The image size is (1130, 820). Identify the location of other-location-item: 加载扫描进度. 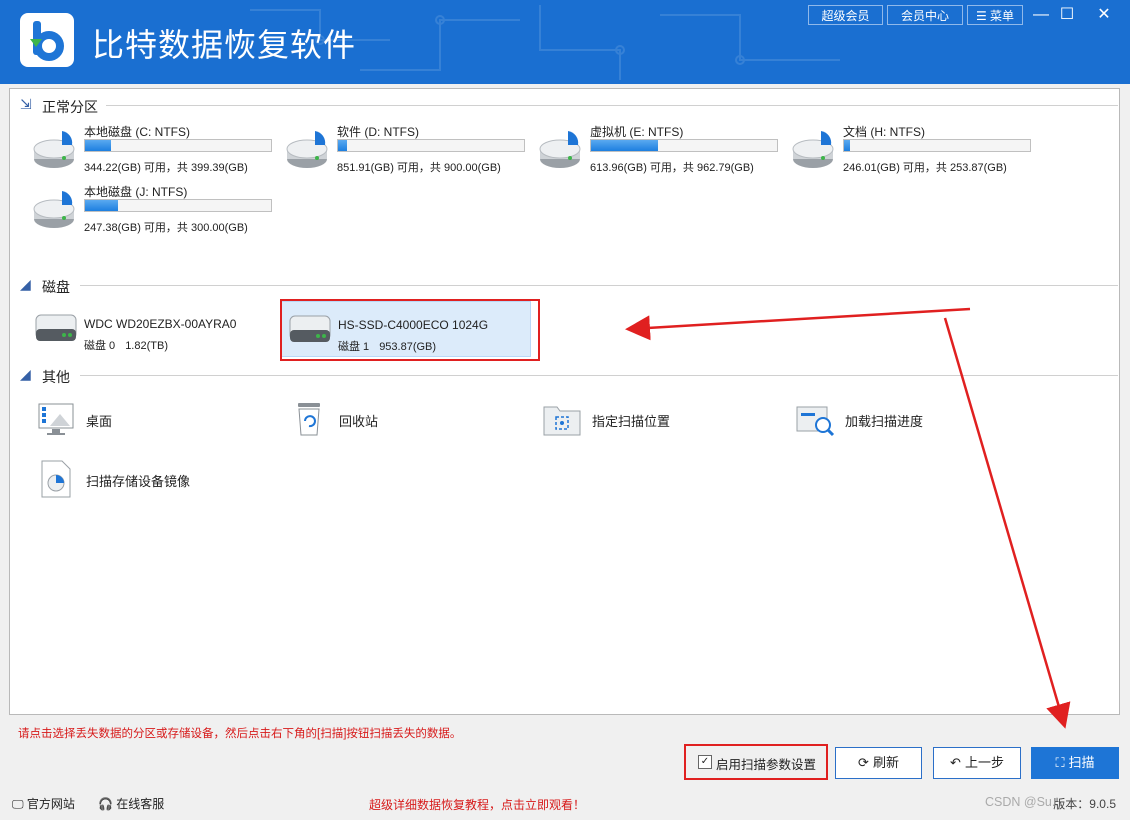
(920, 419).